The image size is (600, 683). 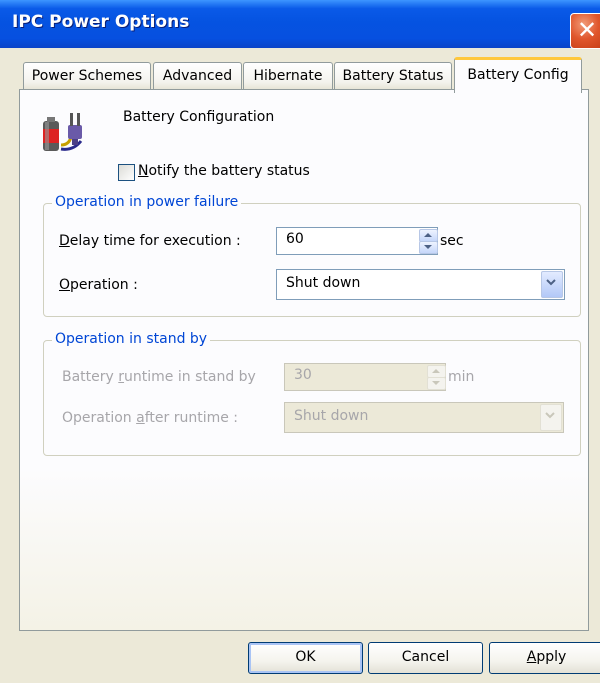 I want to click on close-button: ✕, so click(x=585, y=31).